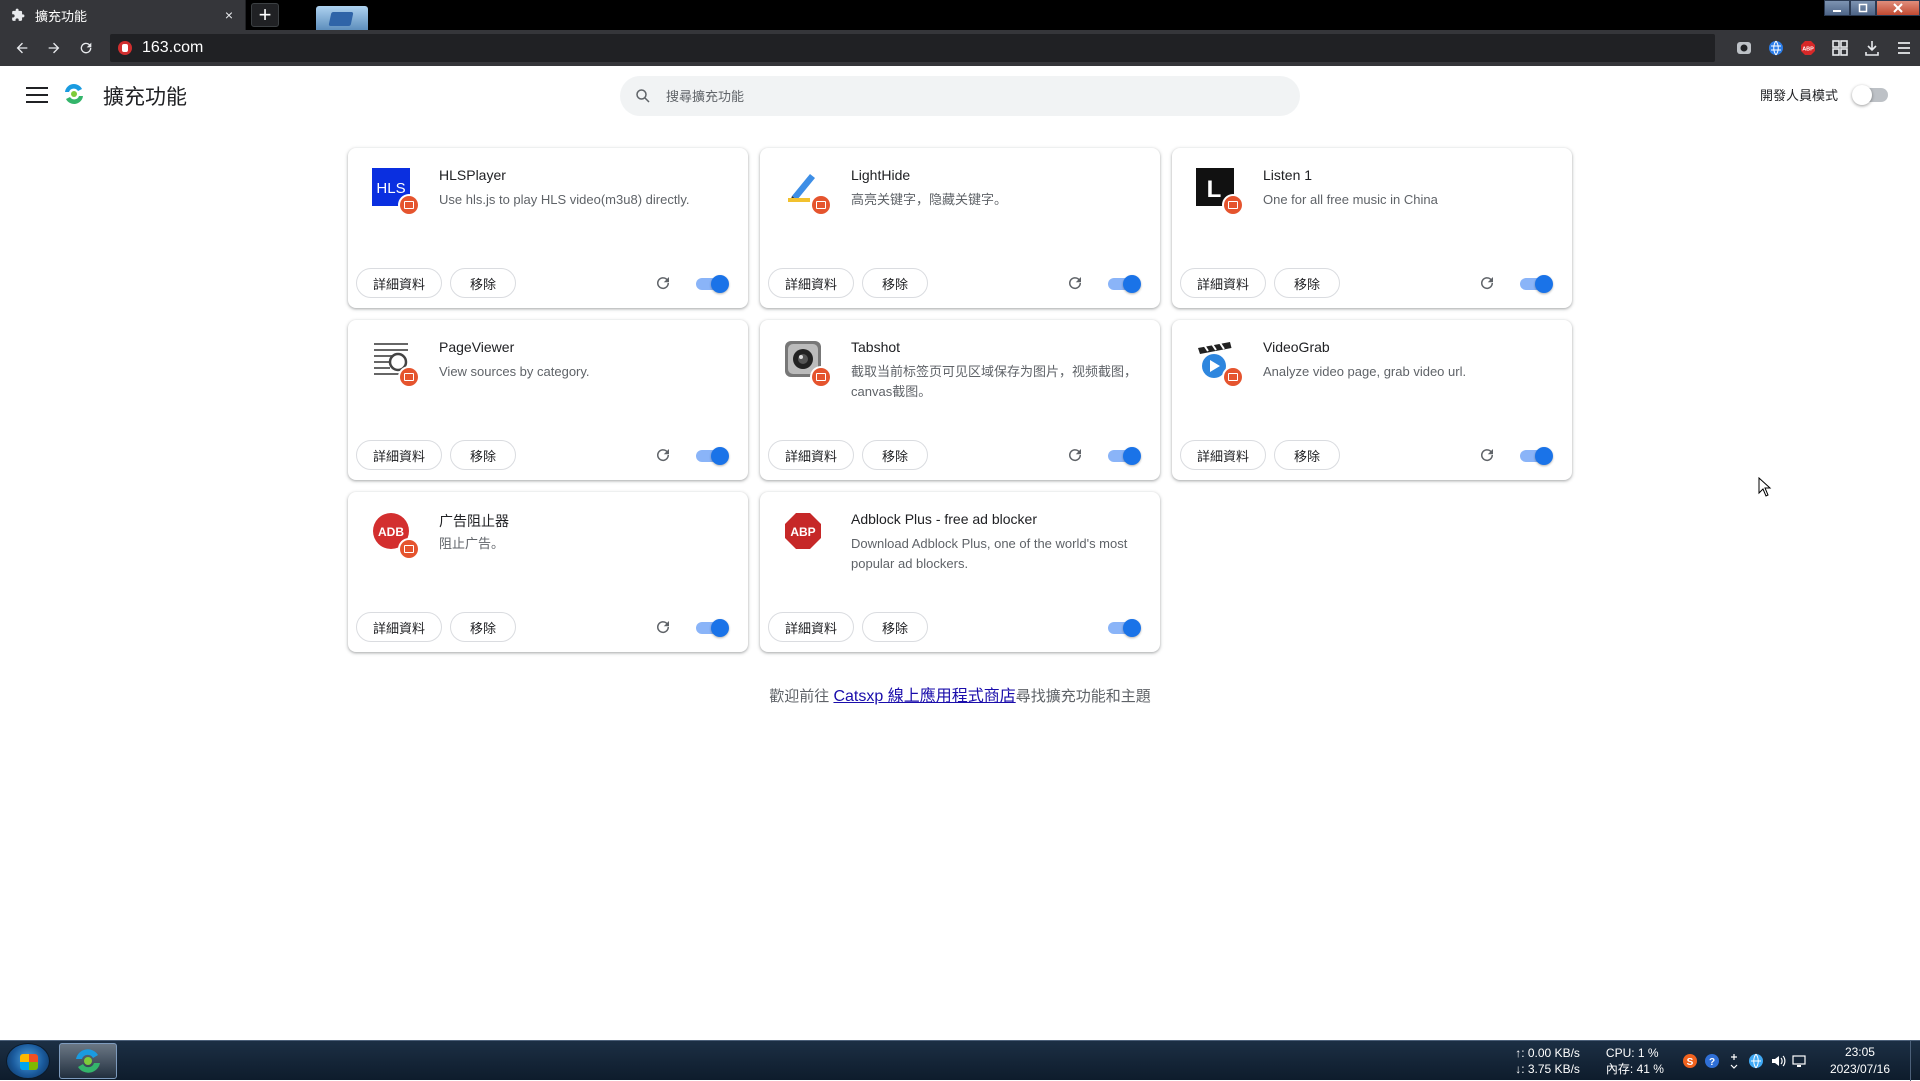  I want to click on network-icon, so click(1800, 1061).